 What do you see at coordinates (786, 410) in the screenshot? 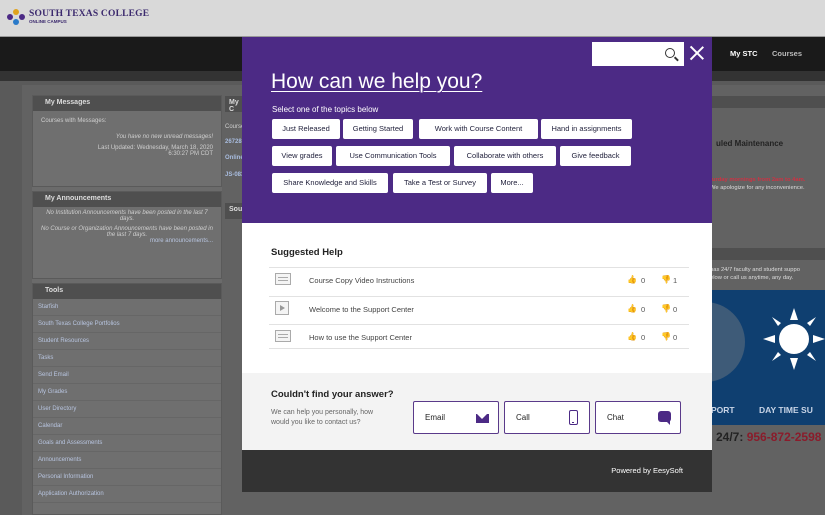
I see `banner-day-text: DAY TIME SU` at bounding box center [786, 410].